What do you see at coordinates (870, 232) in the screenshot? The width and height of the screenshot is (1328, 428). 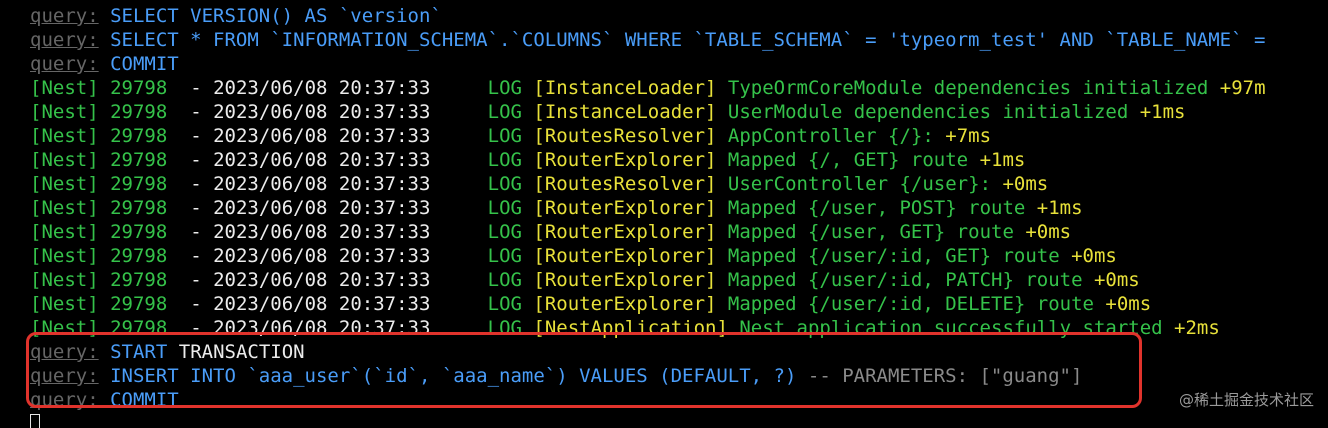 I see `log-message: Mapped {/user, GET} route` at bounding box center [870, 232].